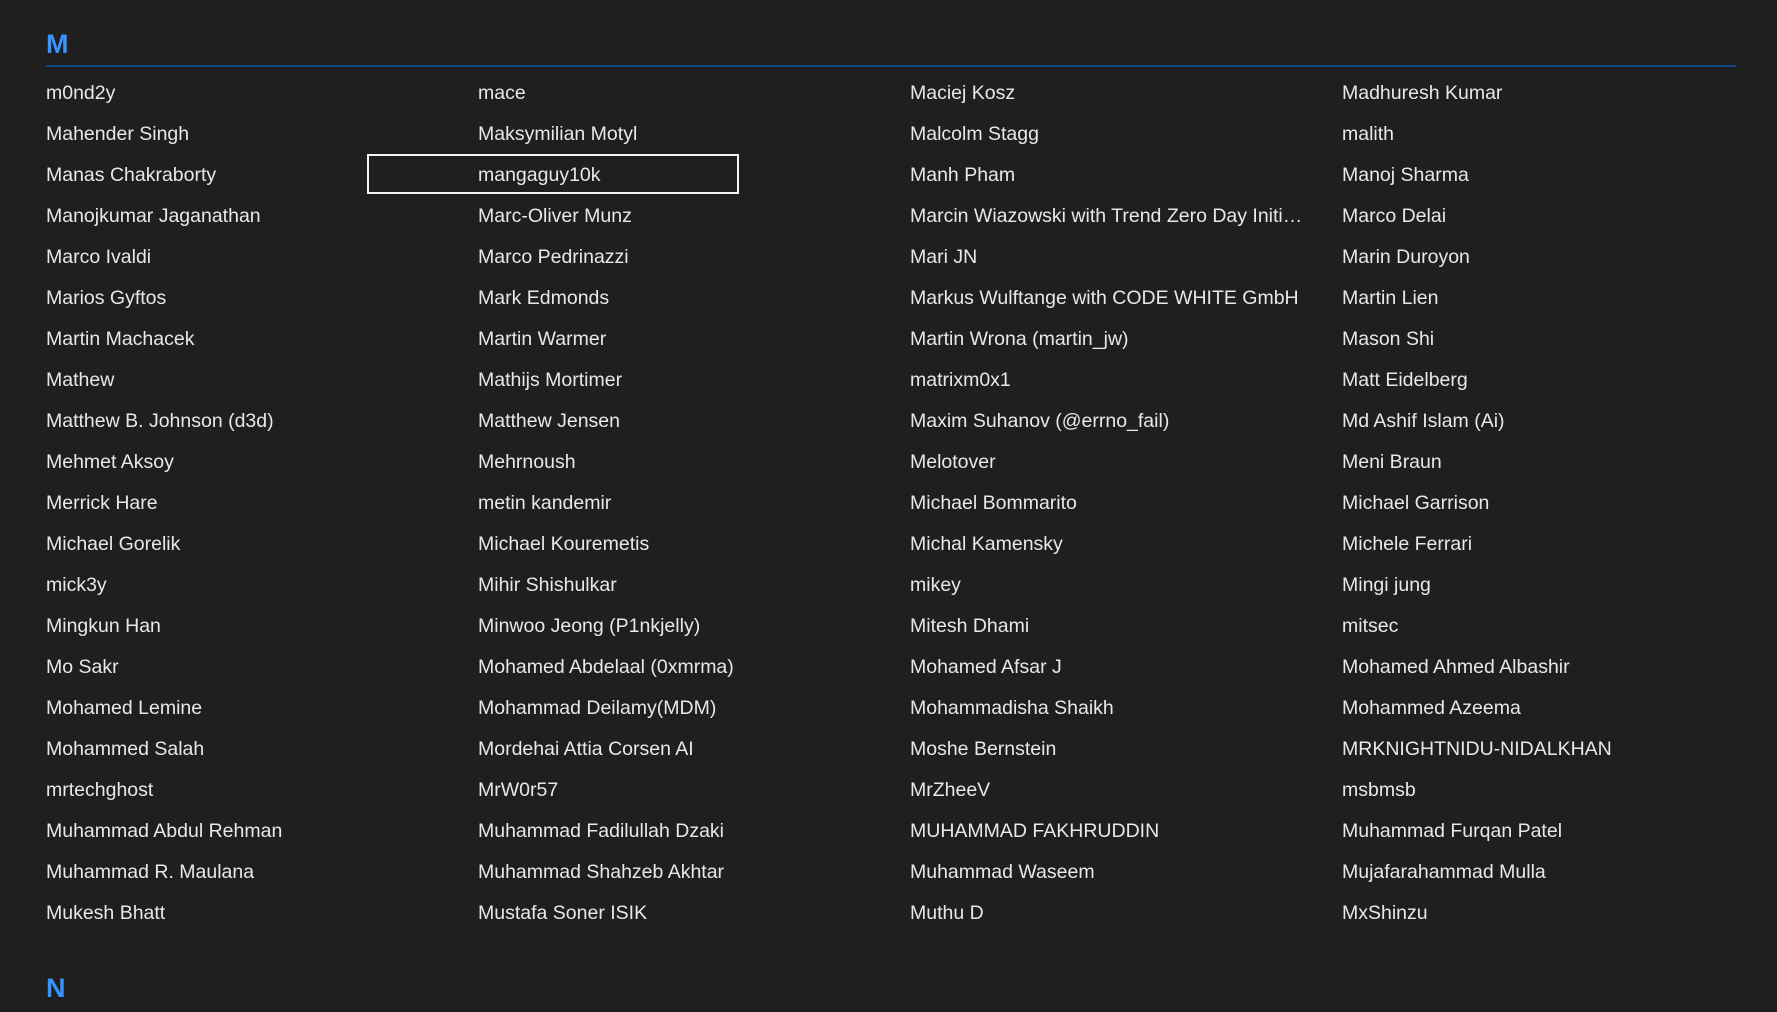 The width and height of the screenshot is (1777, 1012). I want to click on contributor-name: Marco Ivaldi, so click(262, 257).